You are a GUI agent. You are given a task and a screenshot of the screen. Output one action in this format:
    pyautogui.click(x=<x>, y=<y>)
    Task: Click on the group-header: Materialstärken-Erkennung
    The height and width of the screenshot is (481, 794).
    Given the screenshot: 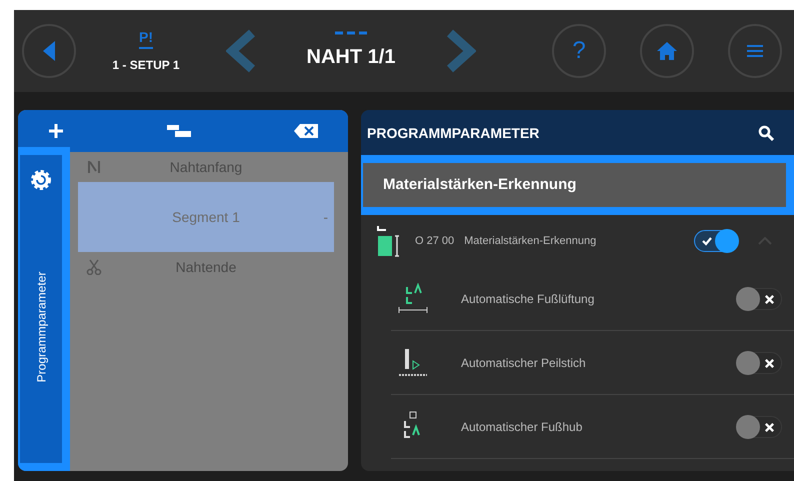 What is the action you would take?
    pyautogui.click(x=577, y=185)
    